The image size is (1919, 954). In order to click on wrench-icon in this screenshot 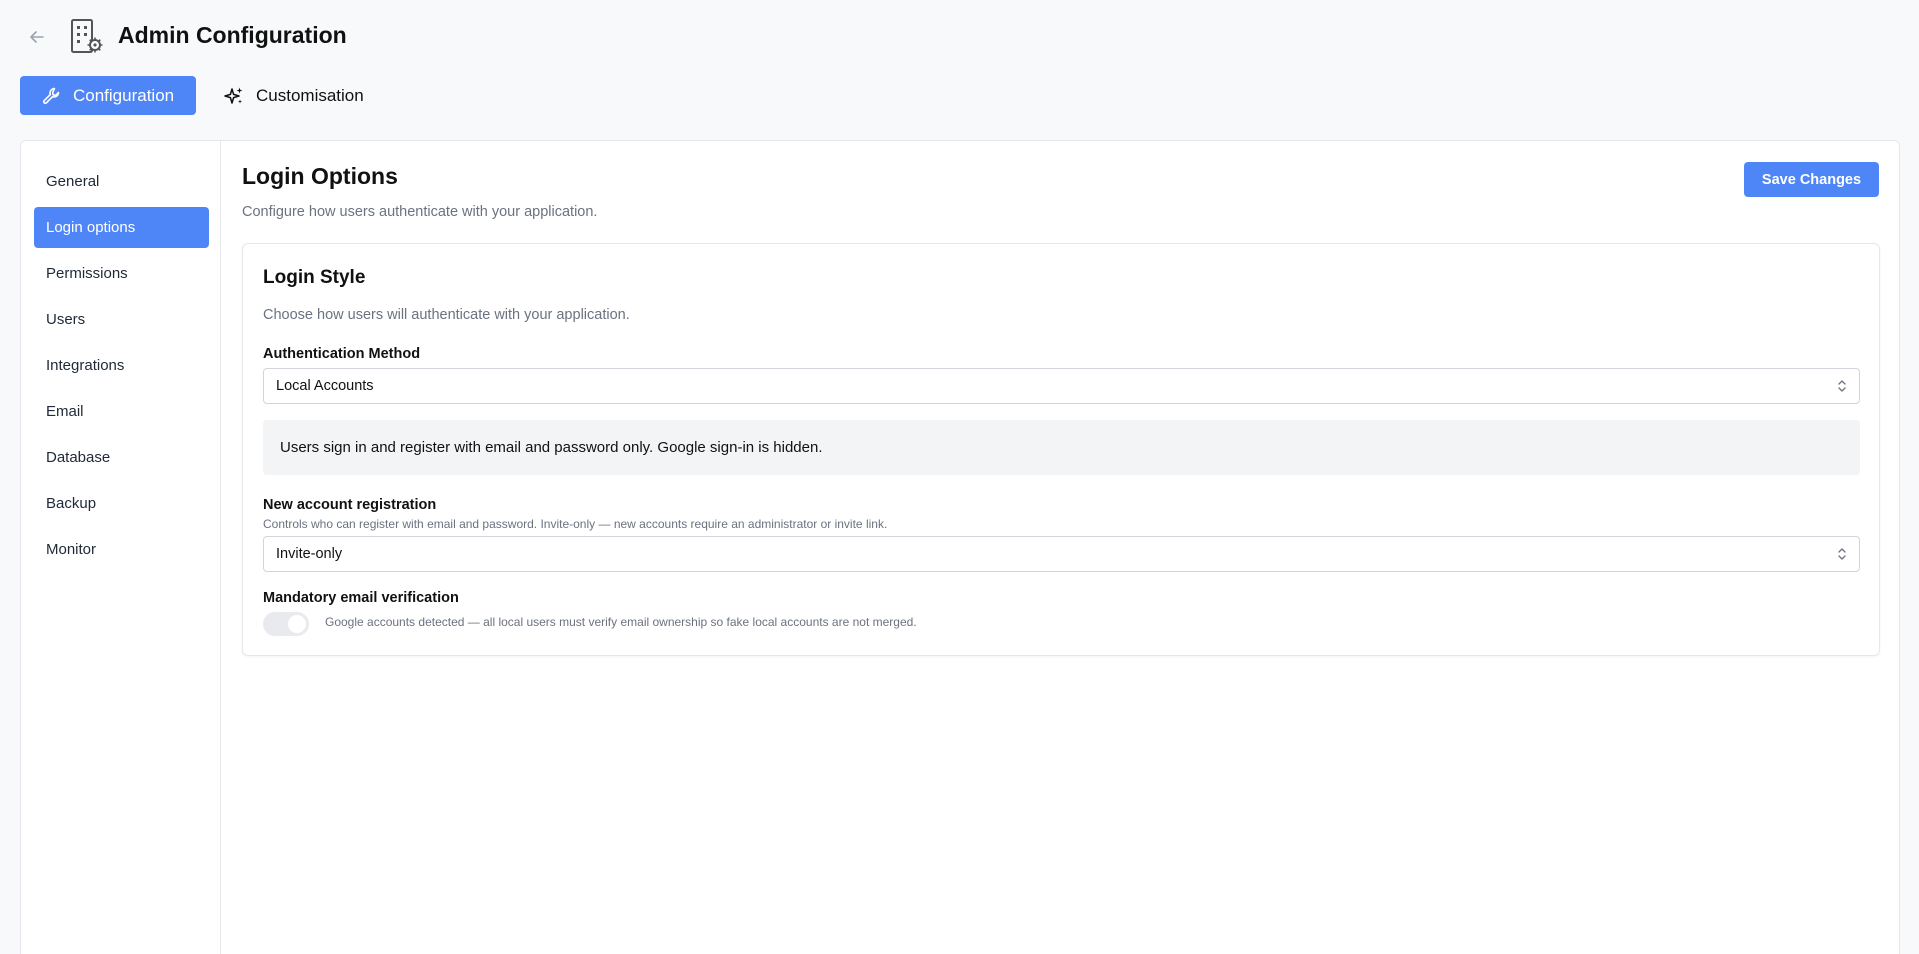, I will do `click(51, 95)`.